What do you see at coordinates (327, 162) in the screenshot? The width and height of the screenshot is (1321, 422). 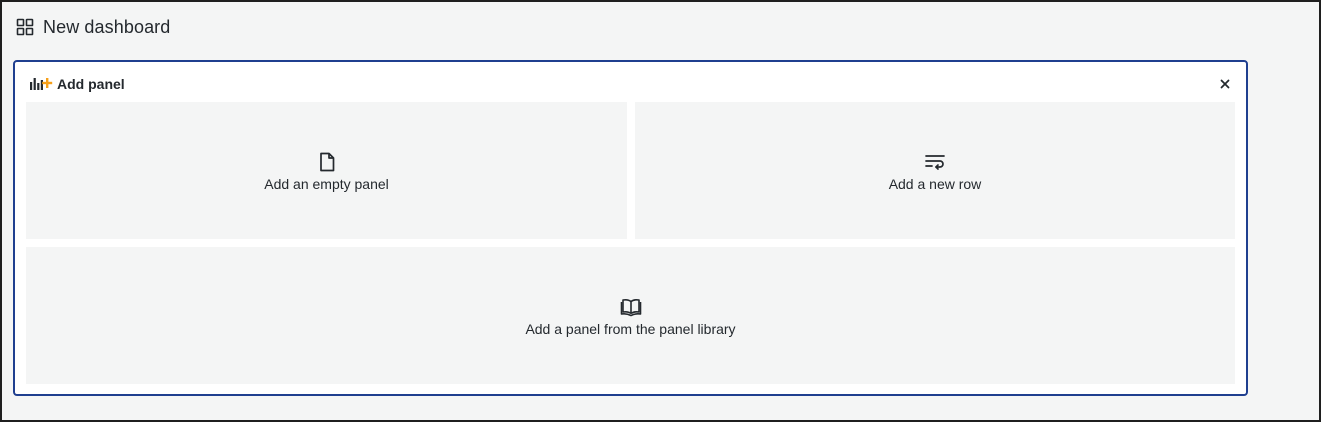 I see `file-icon` at bounding box center [327, 162].